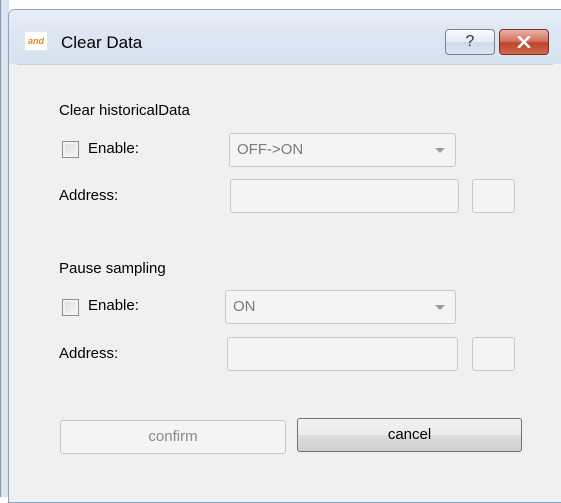 Image resolution: width=561 pixels, height=503 pixels. What do you see at coordinates (36, 41) in the screenshot?
I see `app-logo-icon: and` at bounding box center [36, 41].